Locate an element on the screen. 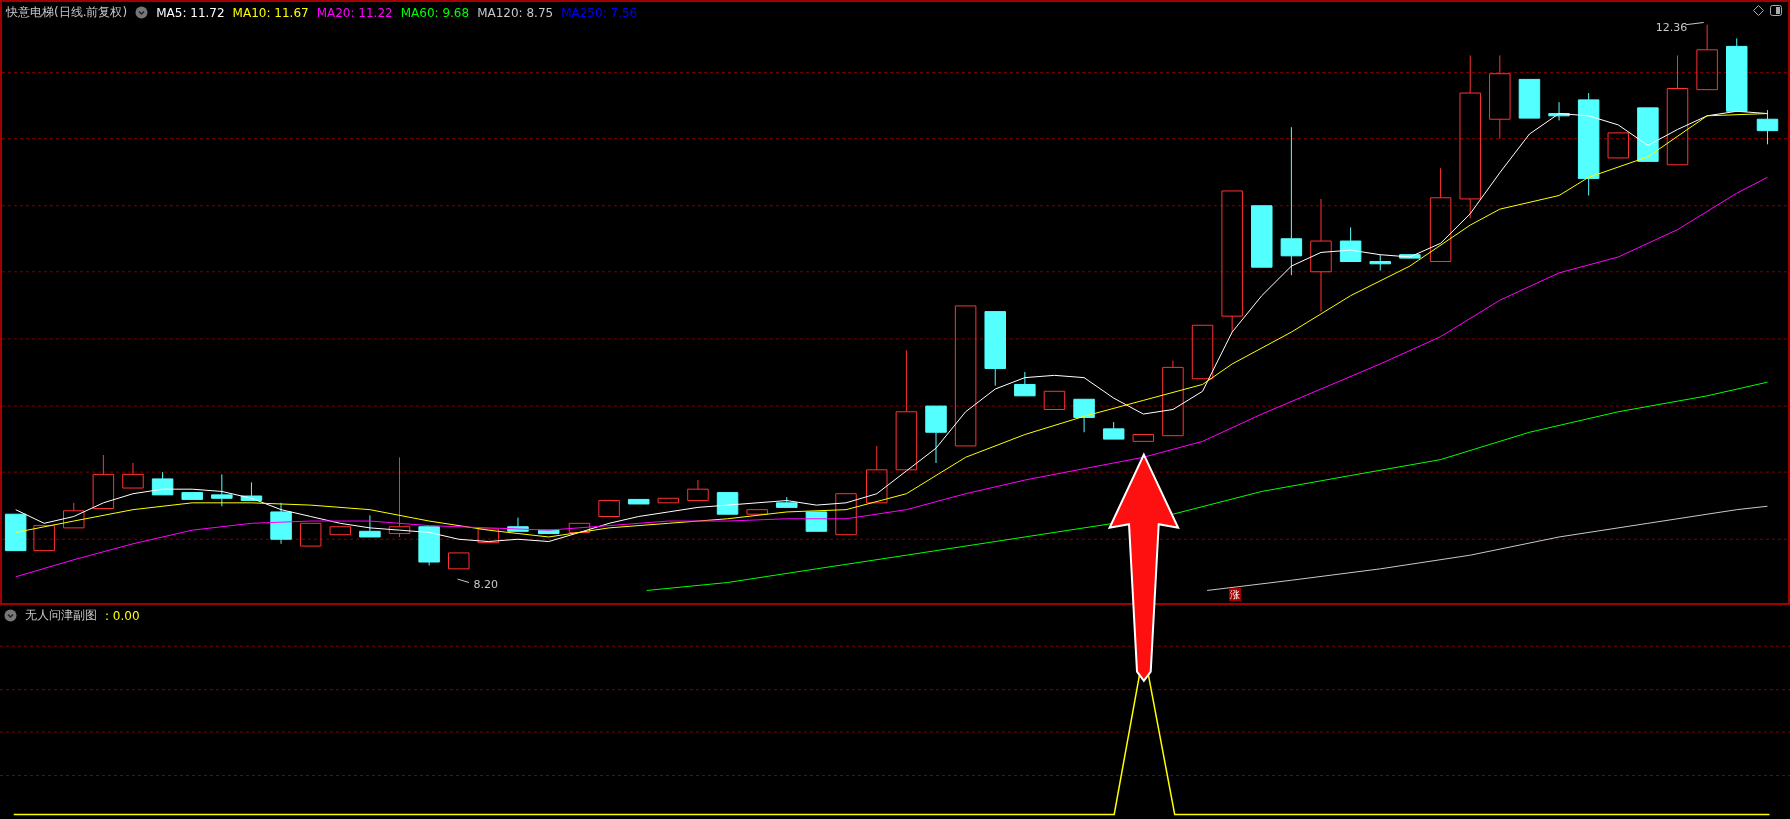  indicator-title: 无人问津副图 is located at coordinates (61, 615).